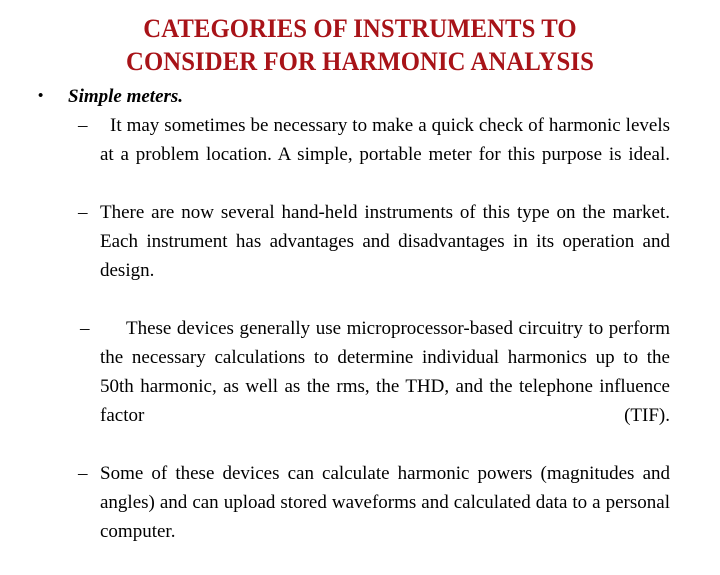 This screenshot has width=720, height=575. I want to click on title-line-2: CONSIDER FOR HARMONIC ANALYSIS, so click(360, 61).